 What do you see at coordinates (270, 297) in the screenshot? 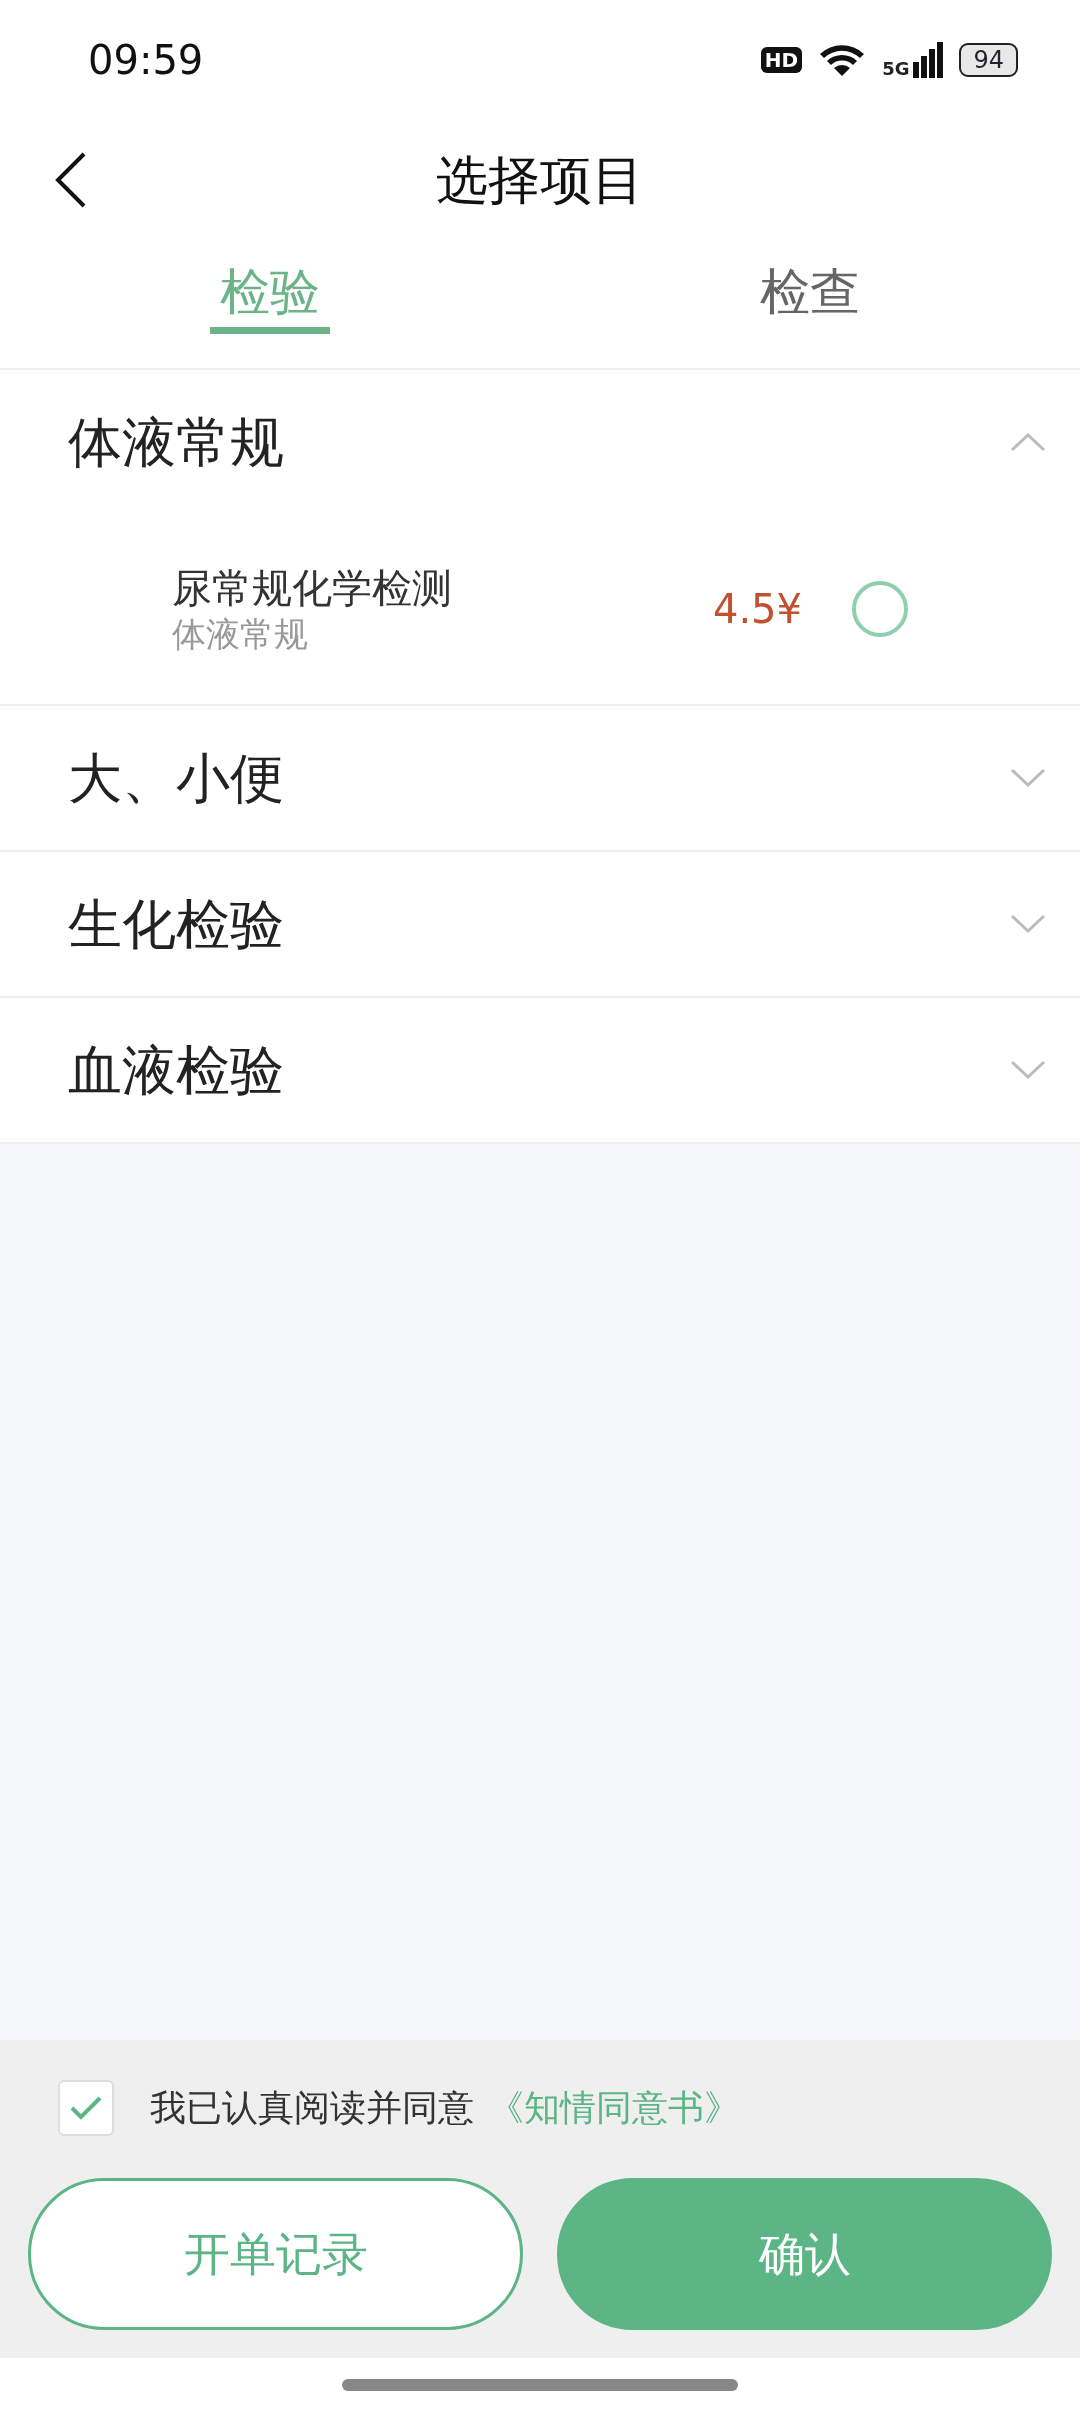
I see `tab: 检验` at bounding box center [270, 297].